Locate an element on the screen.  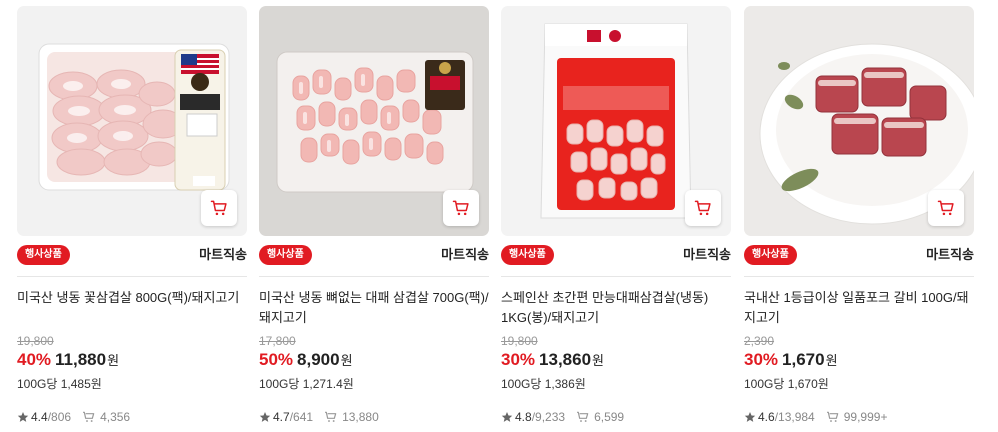
price-row: 40% 11,880원 is located at coordinates (68, 360).